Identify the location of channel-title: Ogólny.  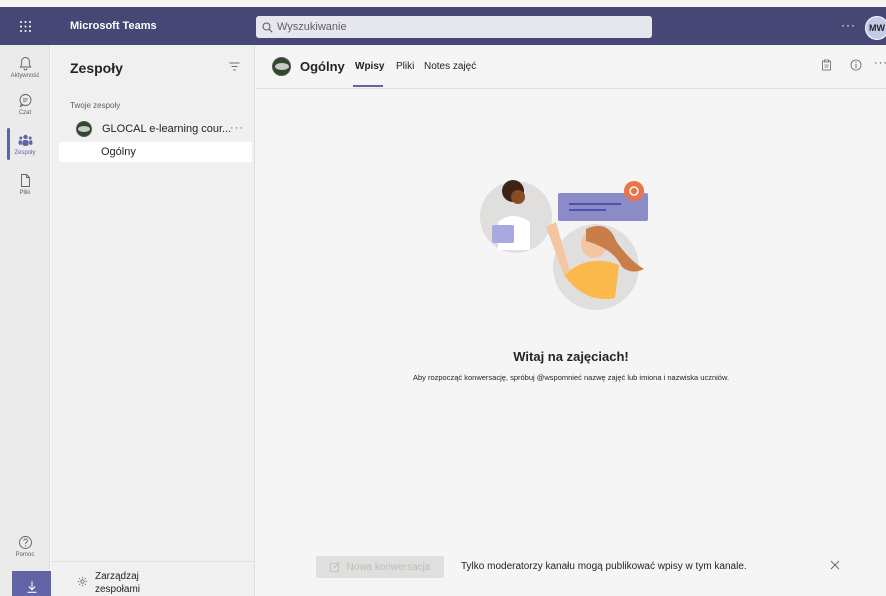
(322, 66).